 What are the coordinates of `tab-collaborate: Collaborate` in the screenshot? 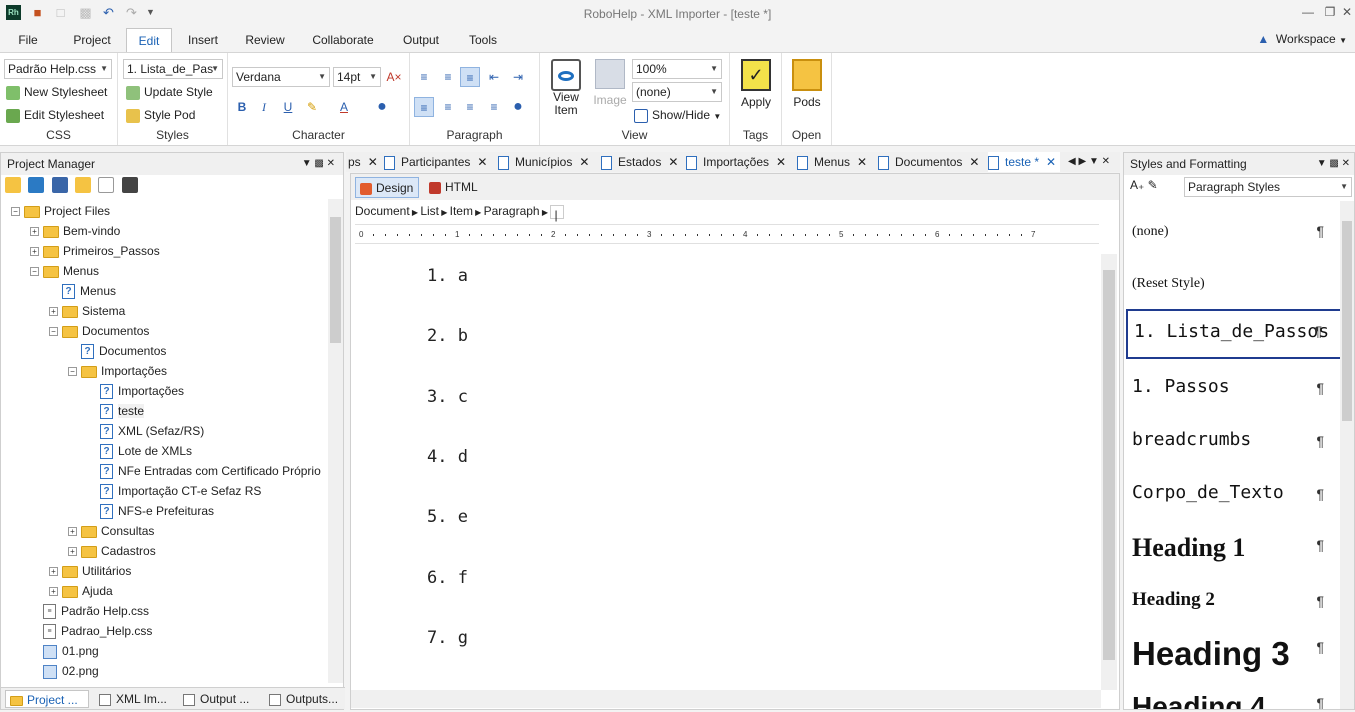 It's located at (343, 40).